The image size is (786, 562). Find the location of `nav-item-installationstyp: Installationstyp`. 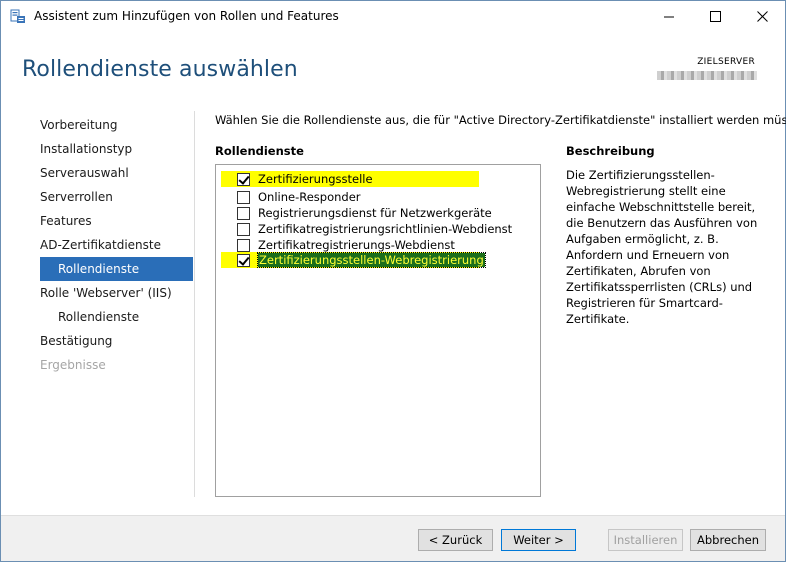

nav-item-installationstyp: Installationstyp is located at coordinates (109, 149).